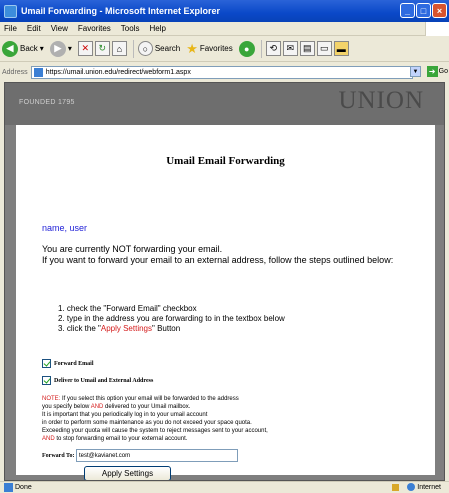  I want to click on address-label: Address, so click(15, 72).